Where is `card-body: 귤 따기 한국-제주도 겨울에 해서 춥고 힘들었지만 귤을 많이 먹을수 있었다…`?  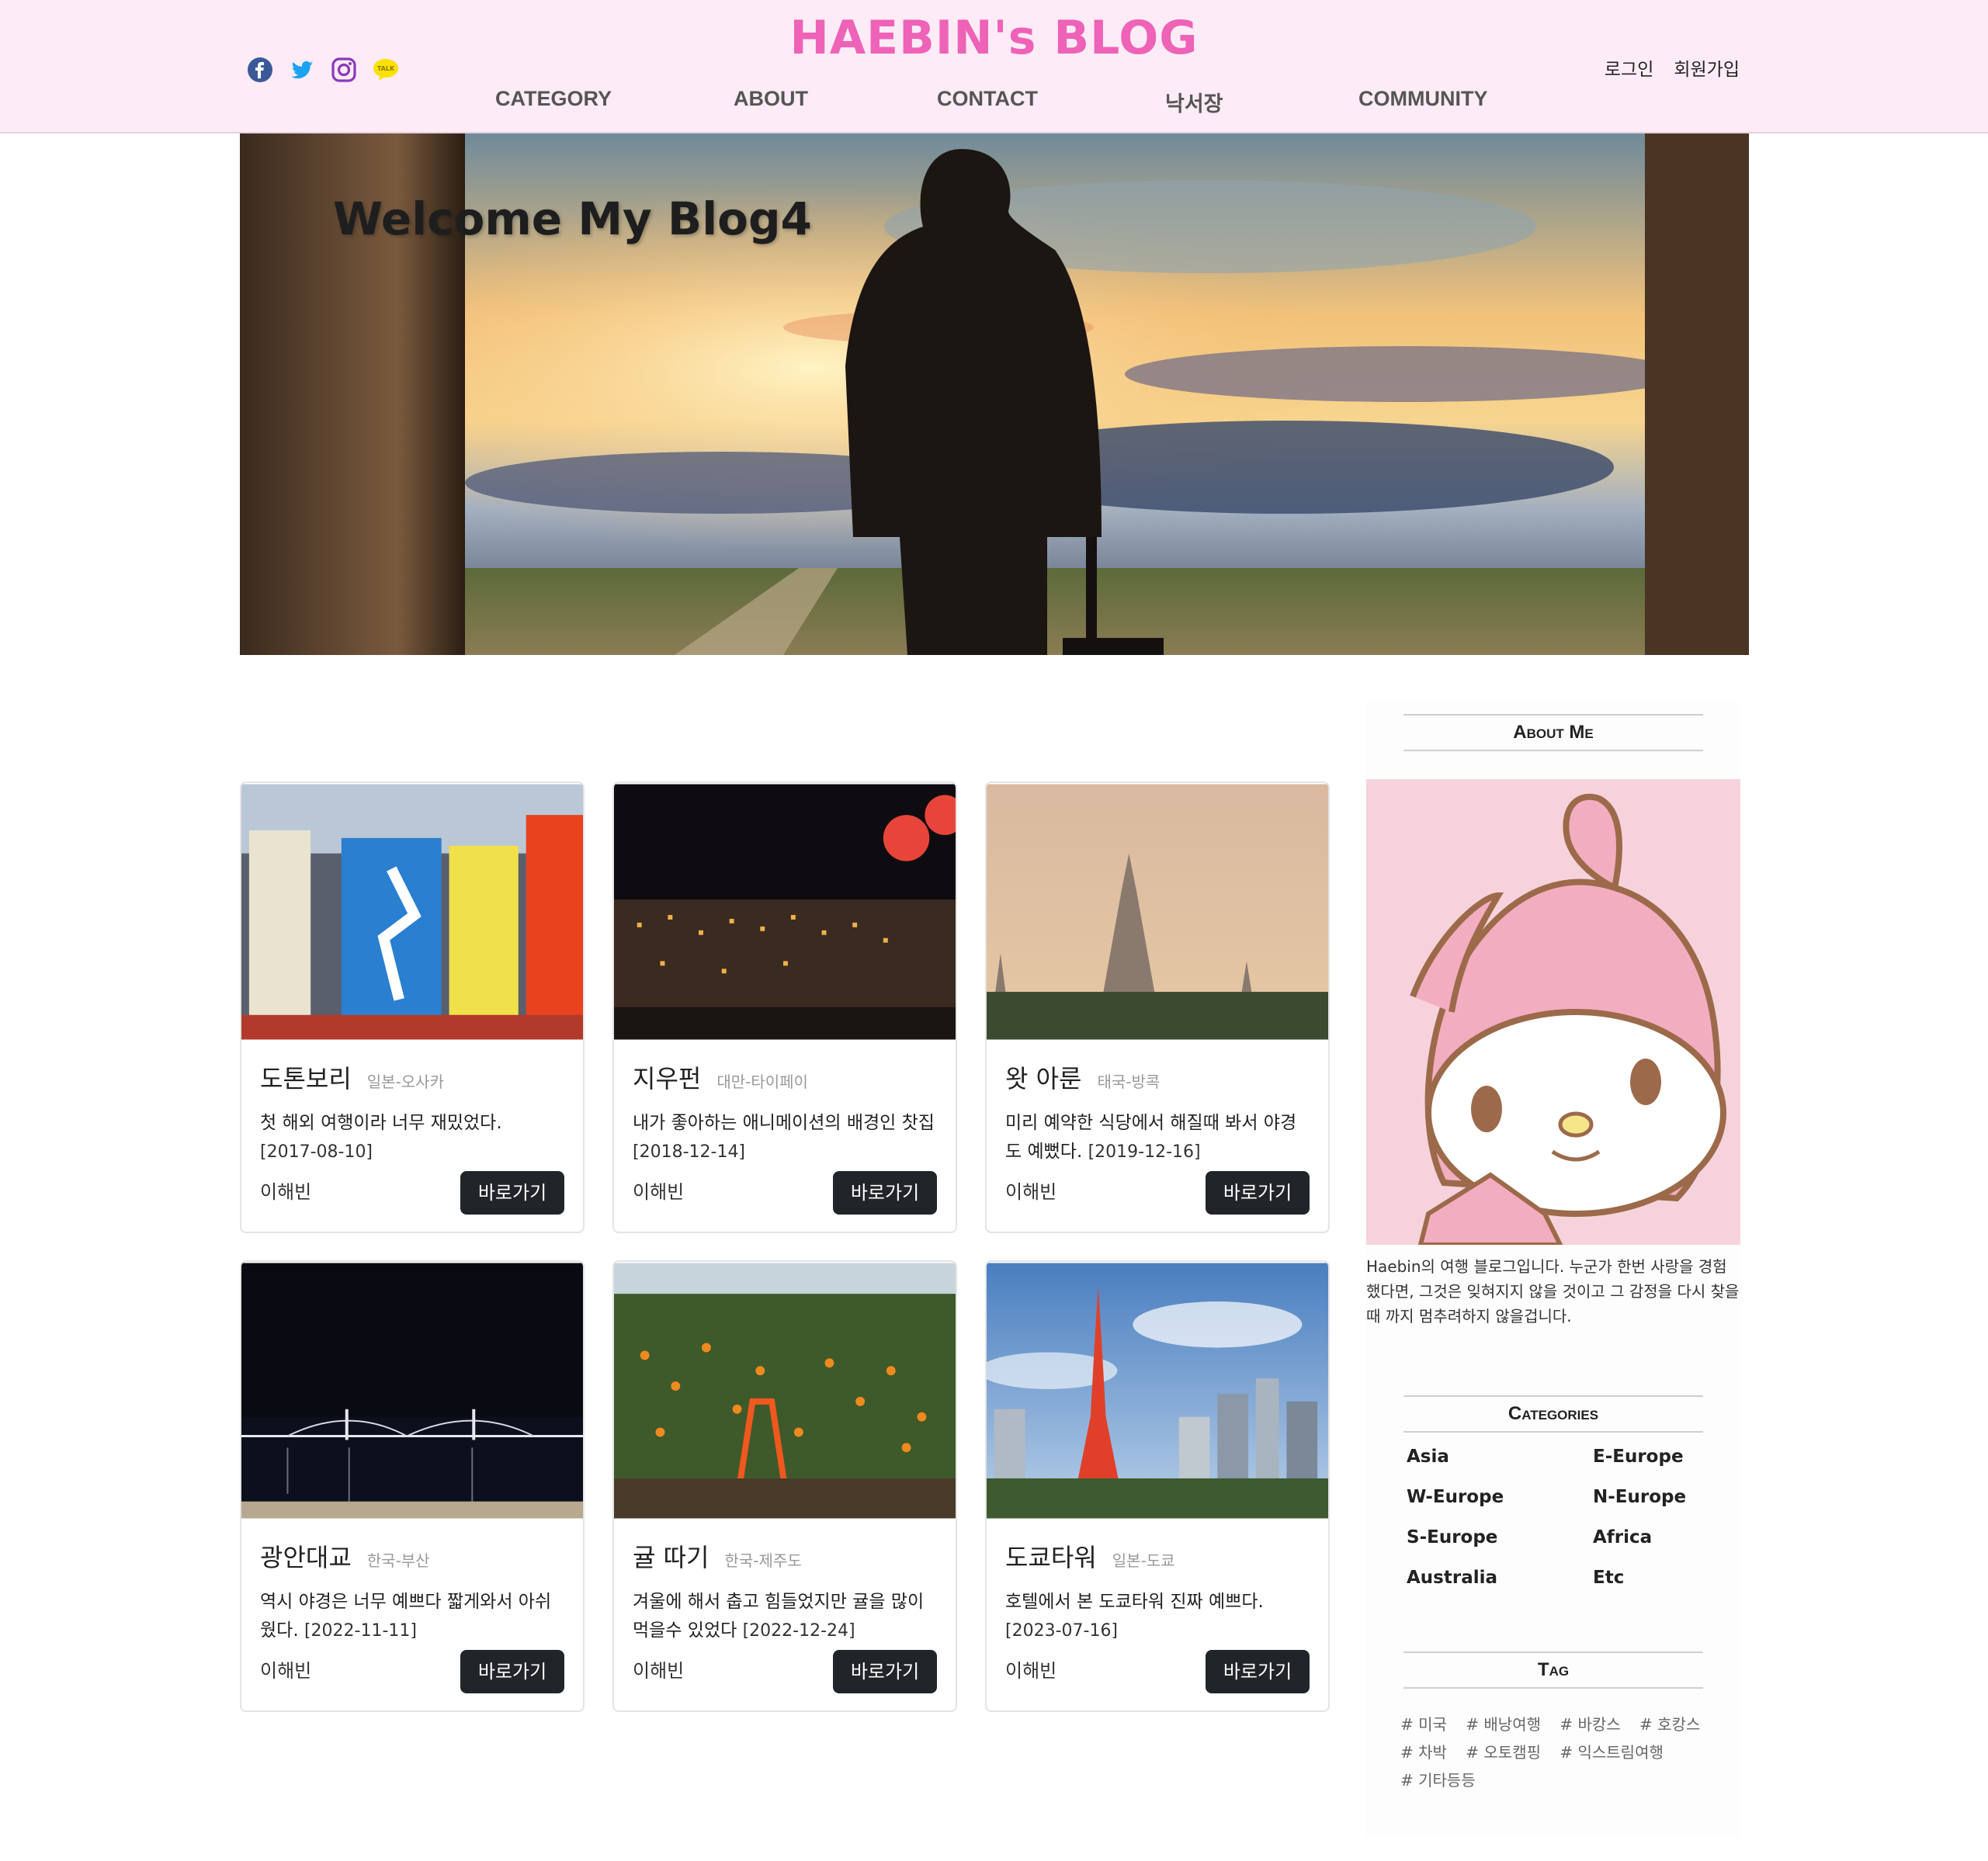
card-body: 귤 따기 한국-제주도 겨울에 해서 춥고 힘들었지만 귤을 많이 먹을수 있었다… is located at coordinates (785, 1591).